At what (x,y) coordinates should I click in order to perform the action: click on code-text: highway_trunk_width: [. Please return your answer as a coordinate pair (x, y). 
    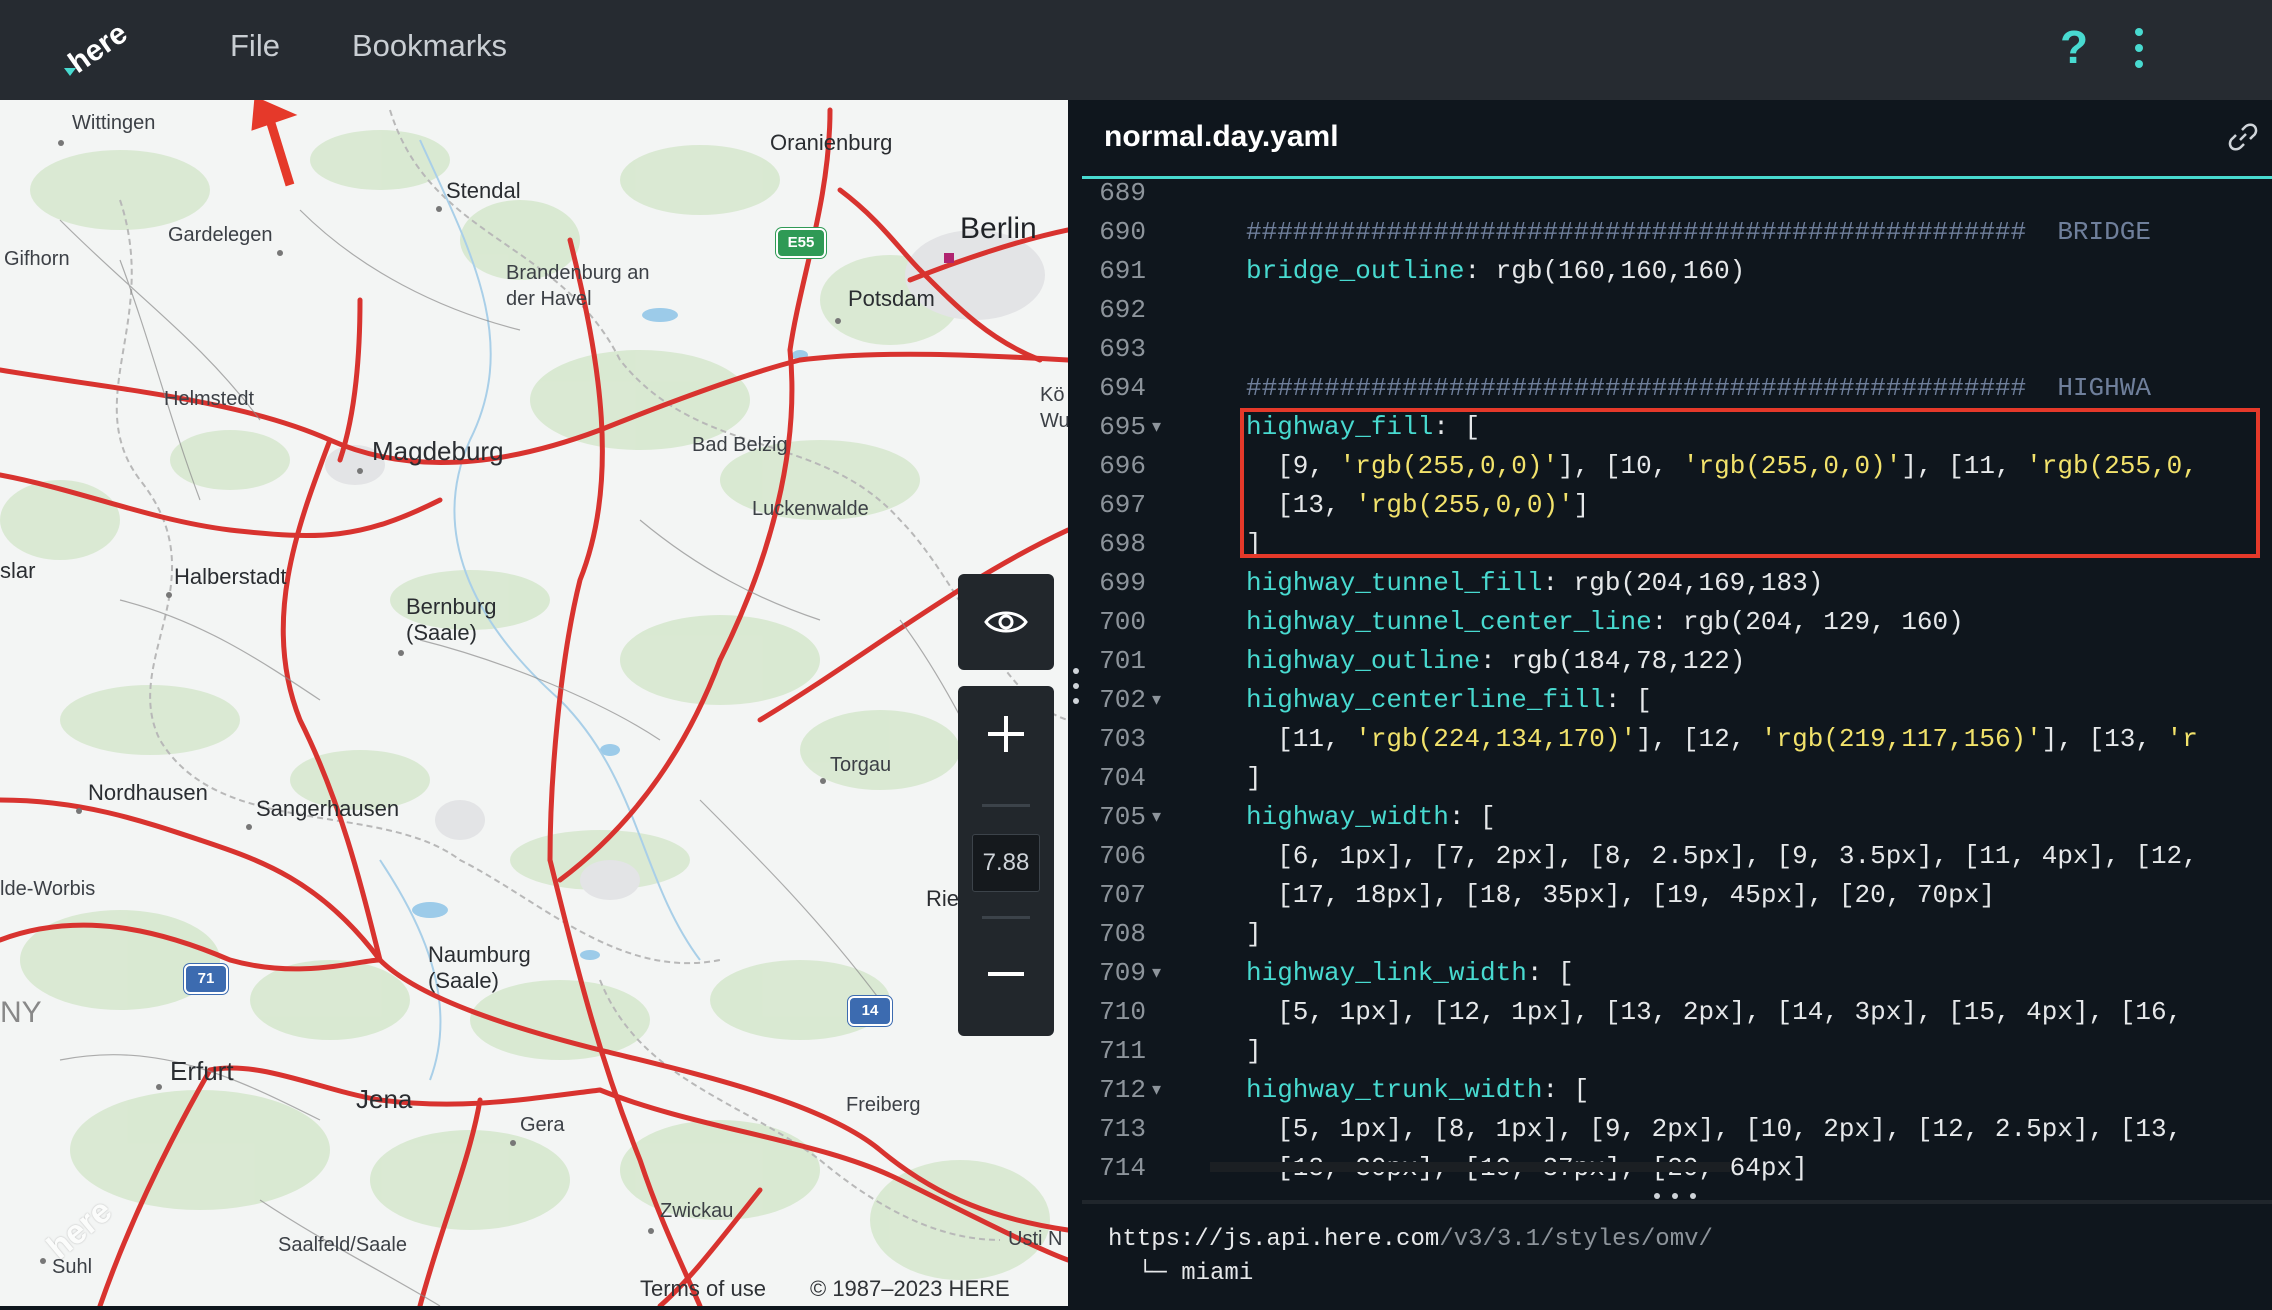
    Looking at the image, I should click on (1417, 1090).